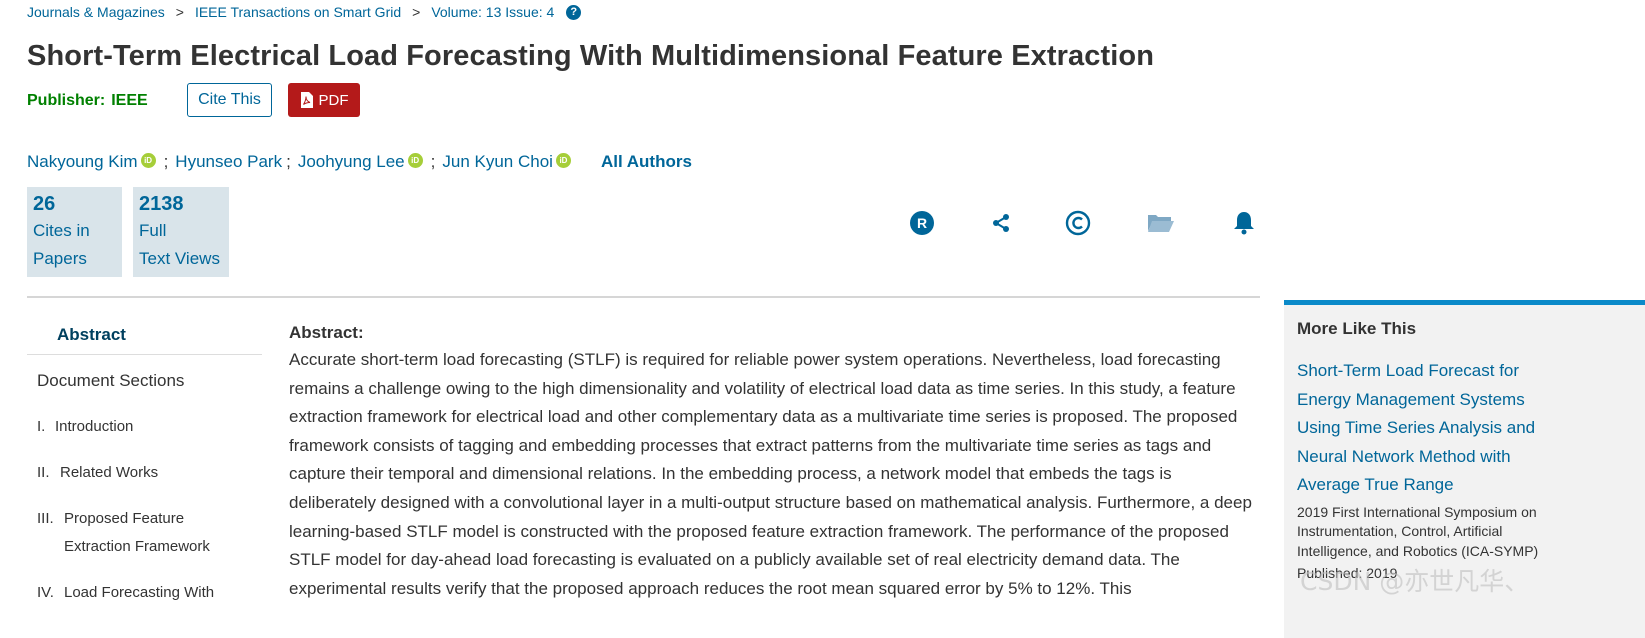 This screenshot has height=638, width=1645. Describe the element at coordinates (229, 100) in the screenshot. I see `cite-this-button: Cite This` at that location.